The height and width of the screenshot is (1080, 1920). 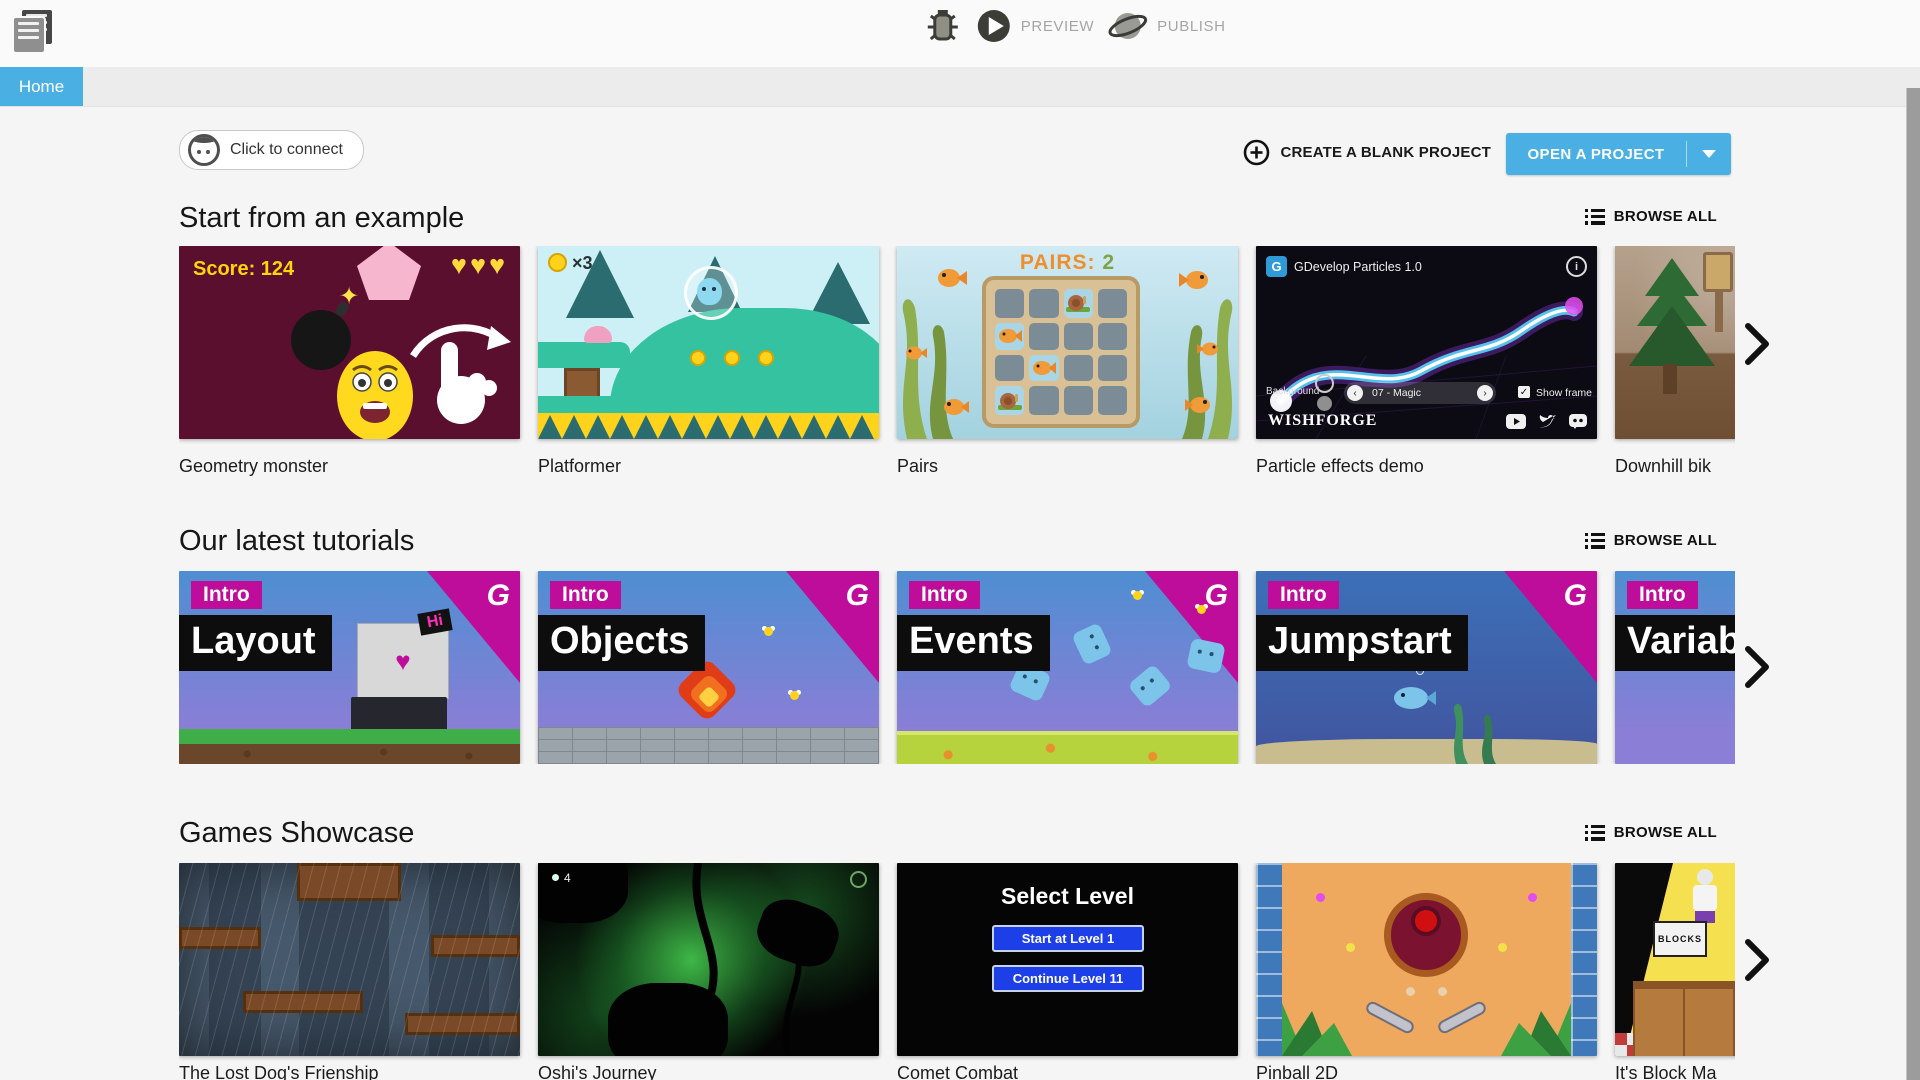 What do you see at coordinates (708, 959) in the screenshot?
I see `showcase-card-oshi: 4` at bounding box center [708, 959].